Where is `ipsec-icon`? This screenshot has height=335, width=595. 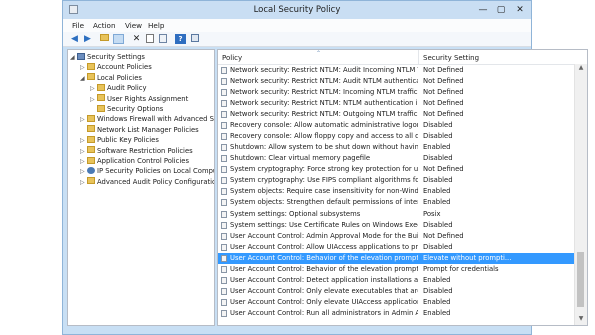
ipsec-icon is located at coordinates (91, 170).